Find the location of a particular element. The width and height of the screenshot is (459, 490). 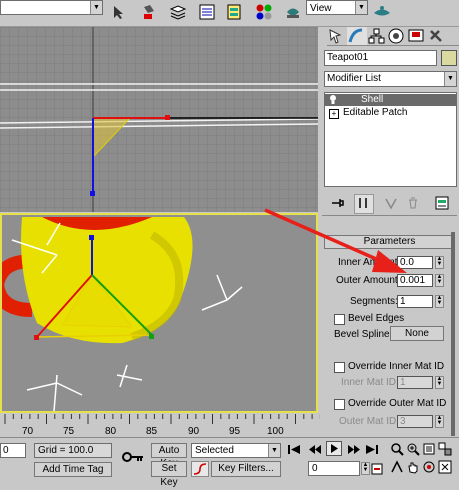

time-configuration-icon is located at coordinates (377, 470).